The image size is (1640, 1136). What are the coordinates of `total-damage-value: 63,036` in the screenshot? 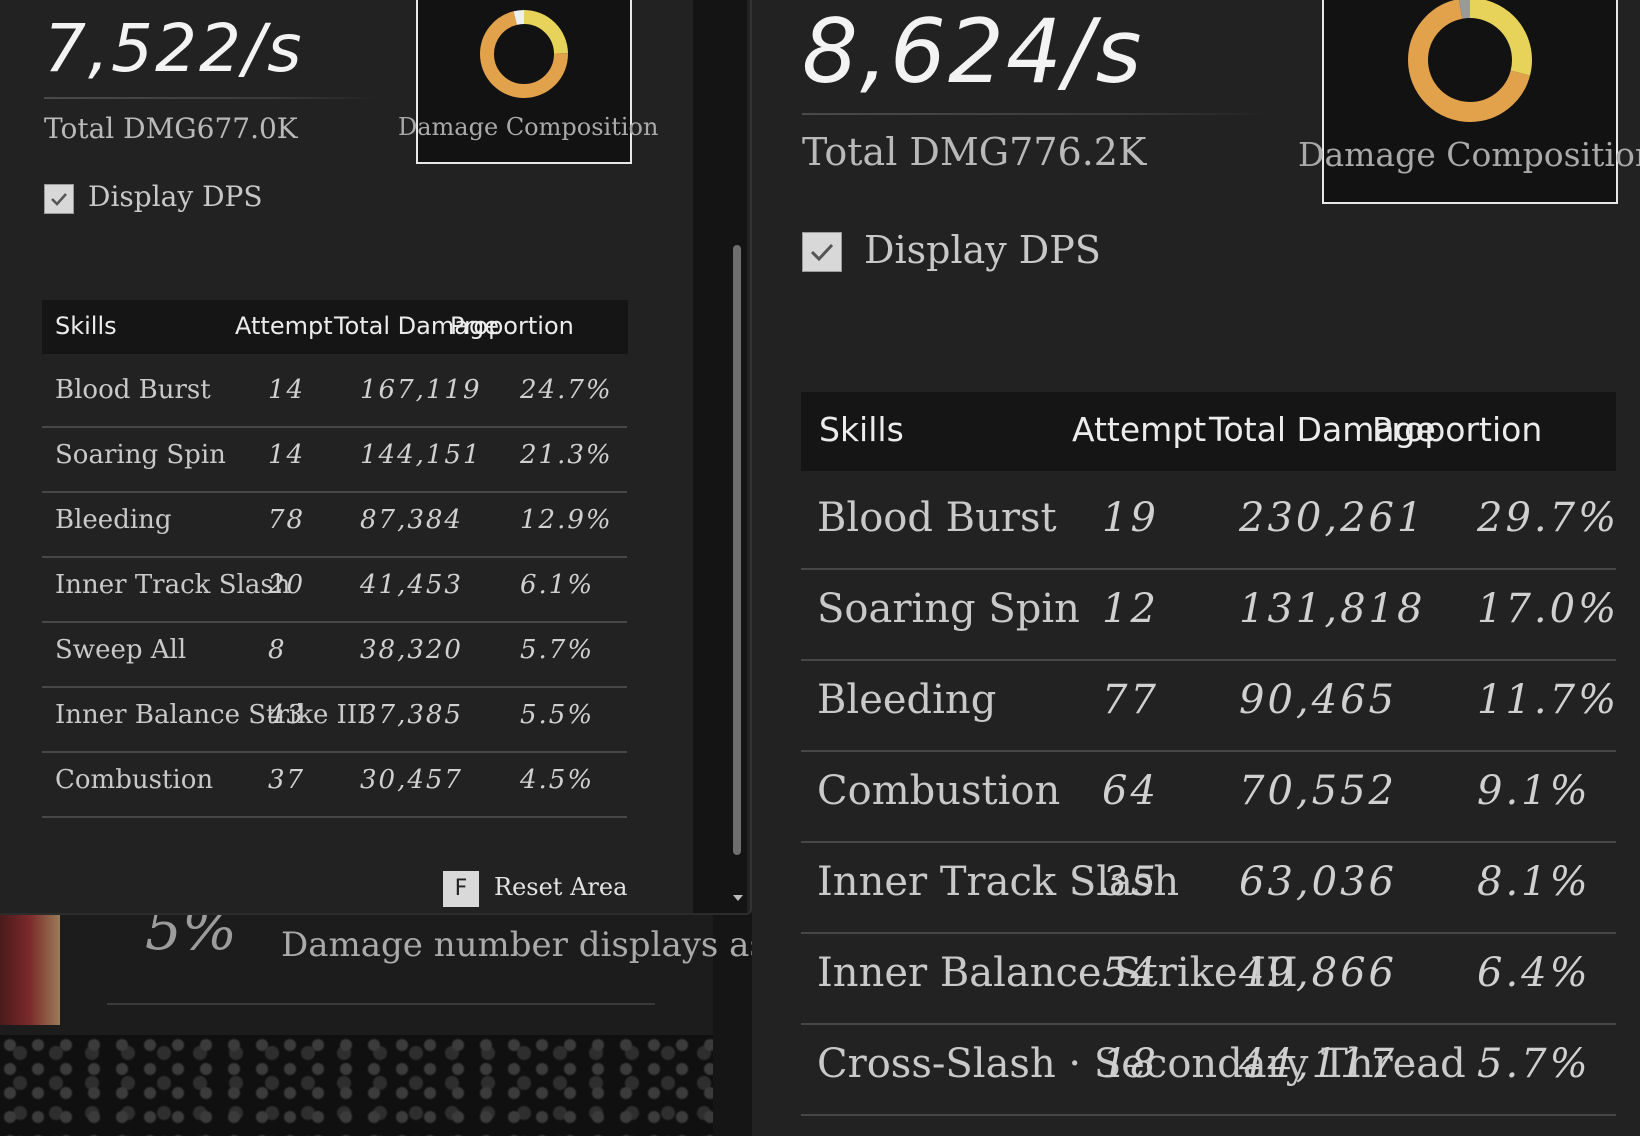 It's located at (1318, 882).